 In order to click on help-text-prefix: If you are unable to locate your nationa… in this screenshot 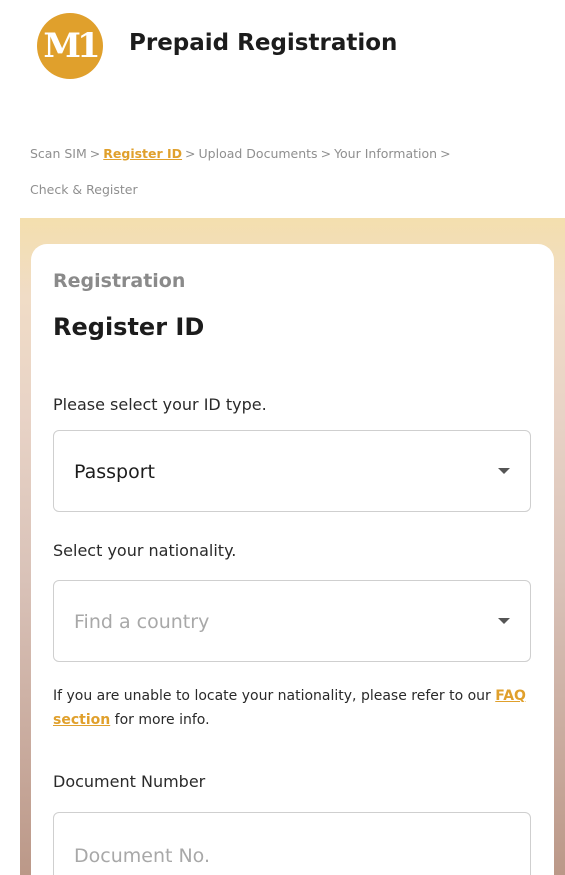, I will do `click(272, 696)`.